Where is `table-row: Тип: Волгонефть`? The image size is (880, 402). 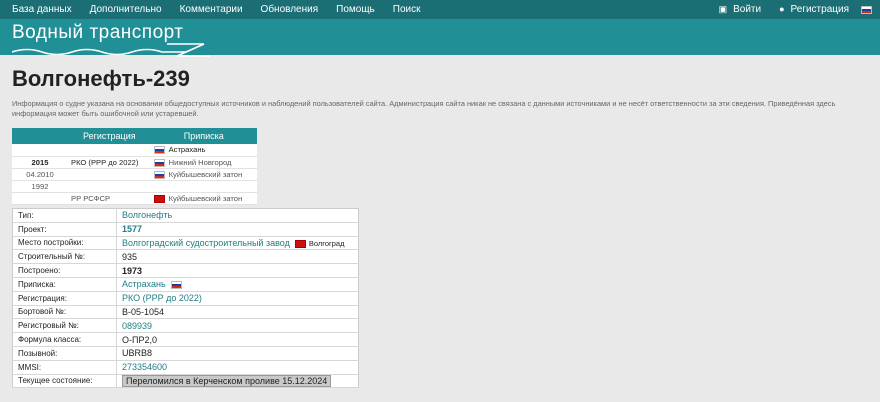 table-row: Тип: Волгонефть is located at coordinates (185, 215).